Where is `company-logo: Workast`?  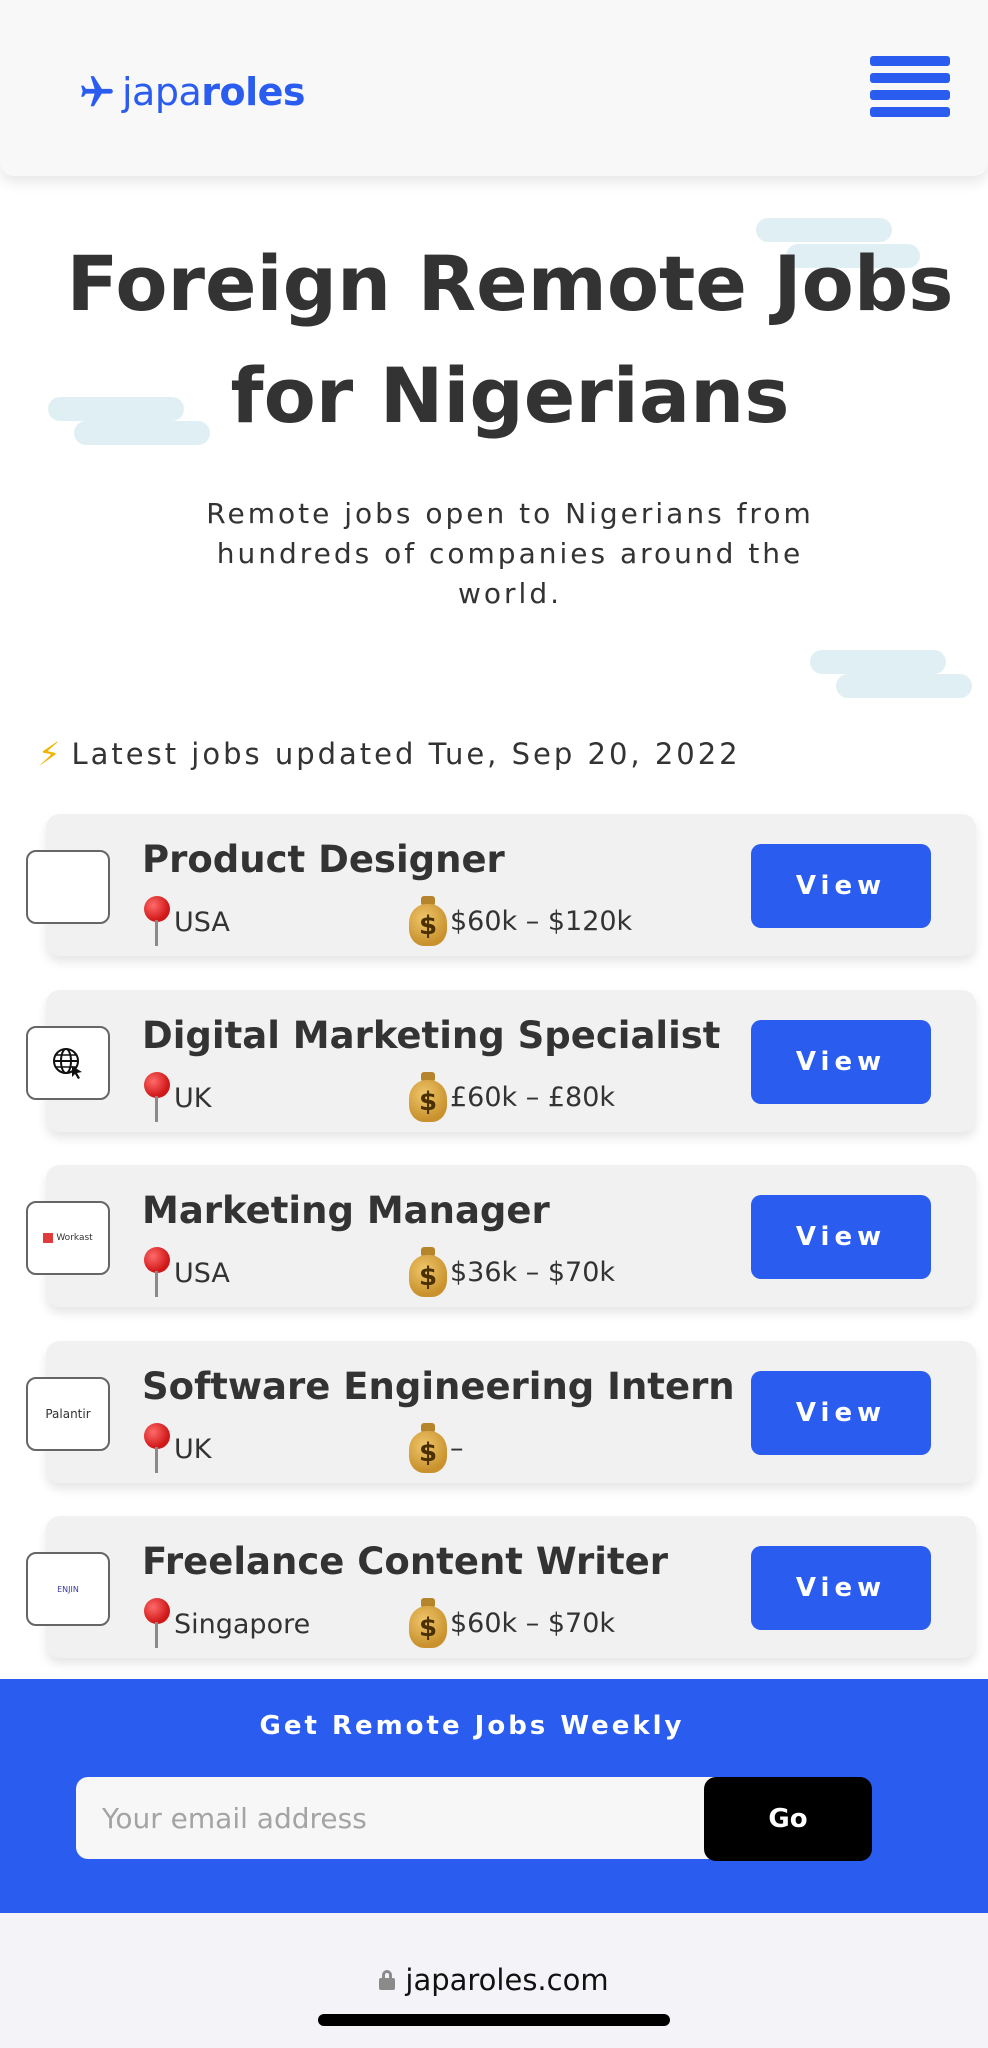 company-logo: Workast is located at coordinates (68, 1238).